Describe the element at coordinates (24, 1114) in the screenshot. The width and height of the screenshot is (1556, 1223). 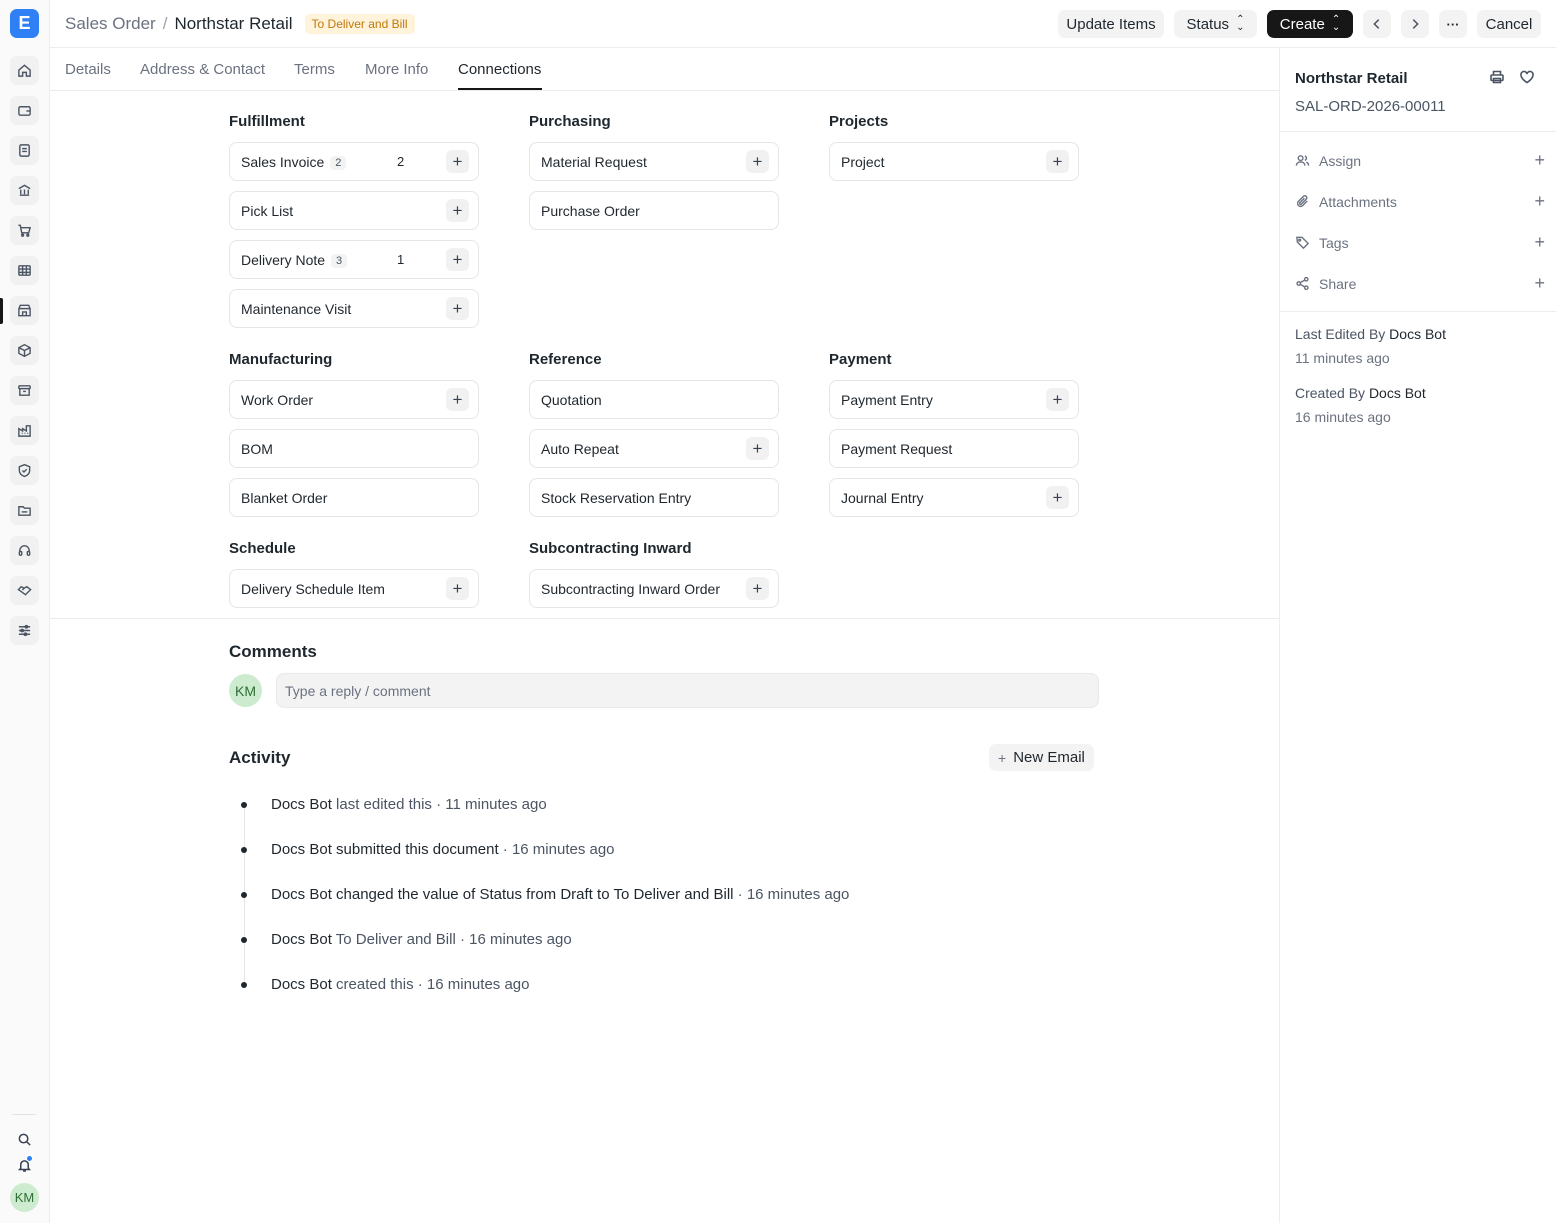
I see `rail-divider` at that location.